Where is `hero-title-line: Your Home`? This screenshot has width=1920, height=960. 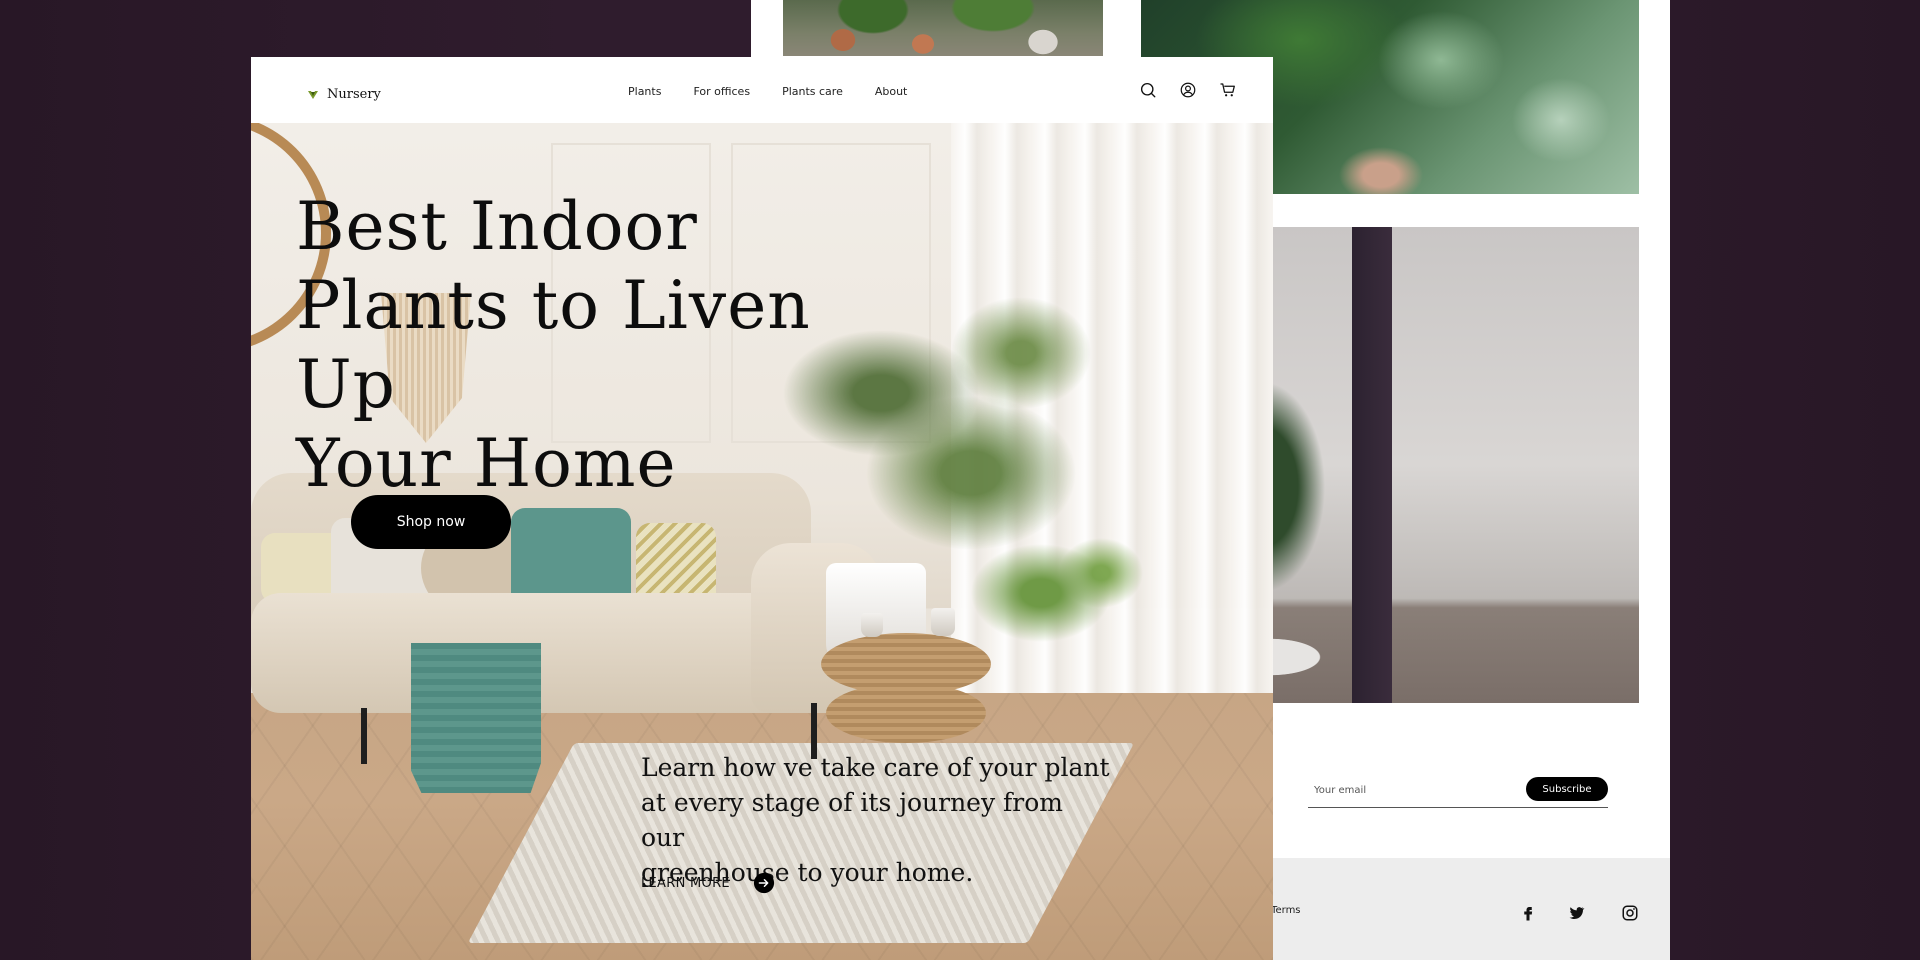
hero-title-line: Your Home is located at coordinates (486, 463).